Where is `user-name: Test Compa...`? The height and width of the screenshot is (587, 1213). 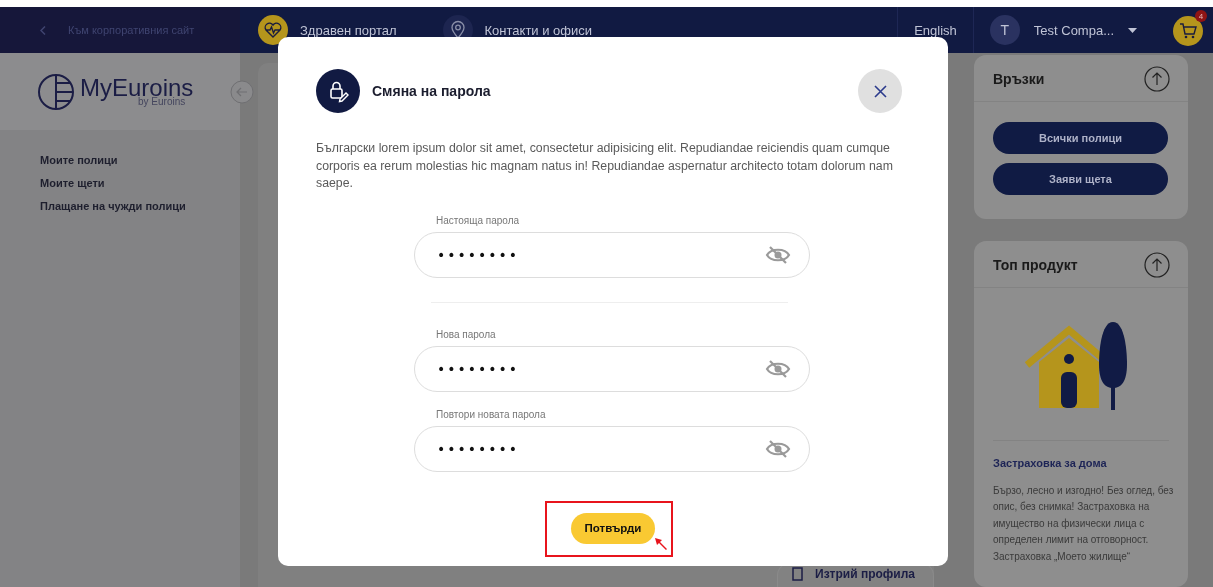 user-name: Test Compa... is located at coordinates (1073, 30).